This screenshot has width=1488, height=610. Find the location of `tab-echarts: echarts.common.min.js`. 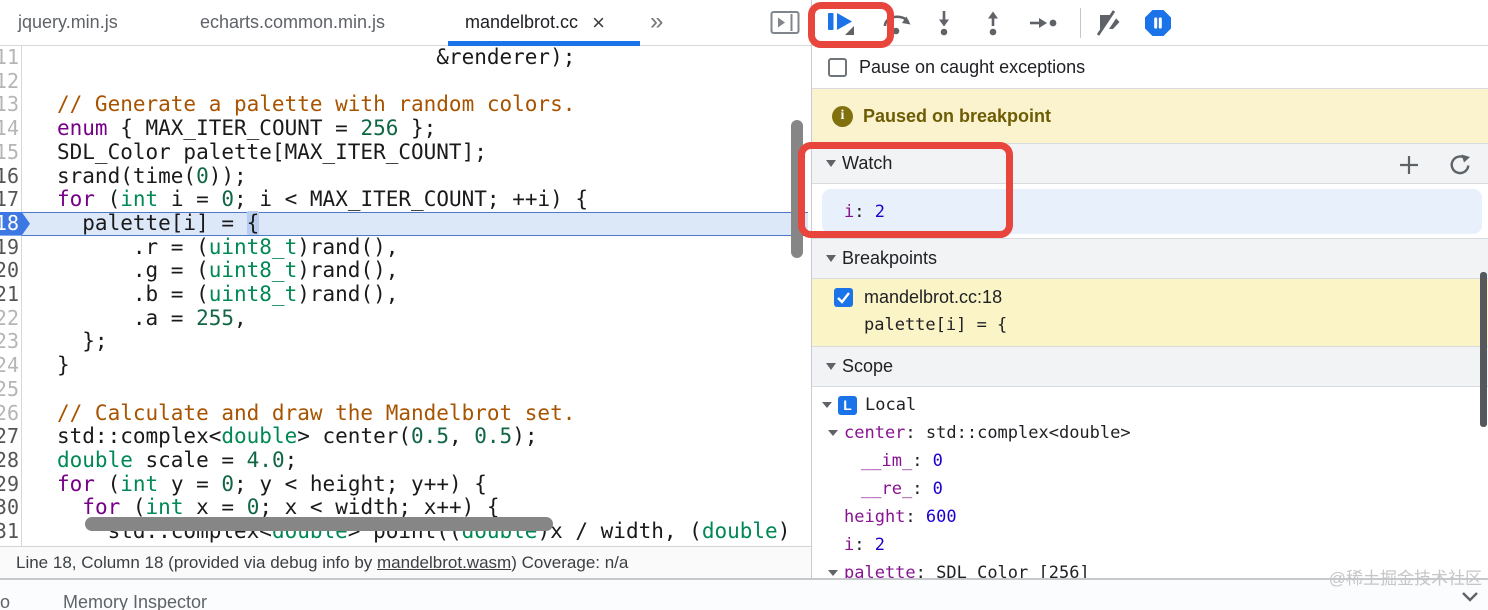

tab-echarts: echarts.common.min.js is located at coordinates (292, 22).